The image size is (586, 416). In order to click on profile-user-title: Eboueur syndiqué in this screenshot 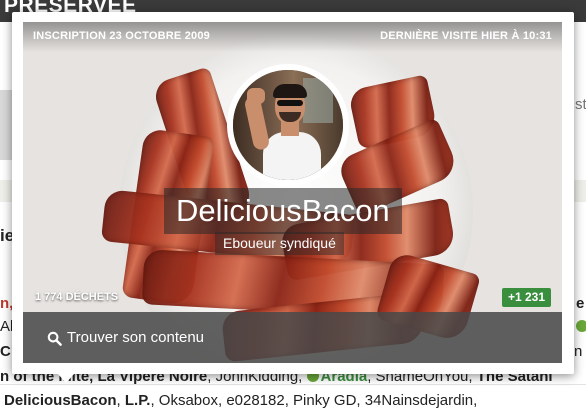, I will do `click(279, 243)`.